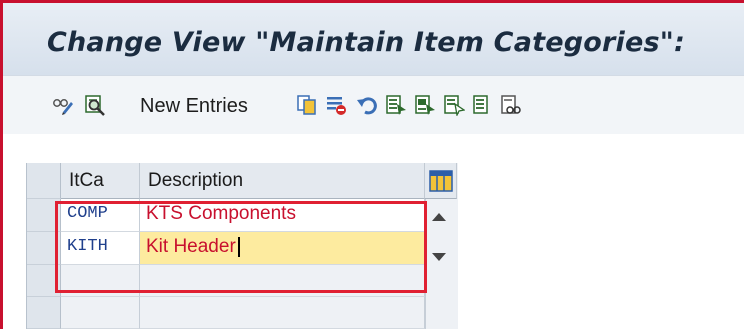 This screenshot has width=744, height=329. I want to click on first-entry-icon, so click(483, 105).